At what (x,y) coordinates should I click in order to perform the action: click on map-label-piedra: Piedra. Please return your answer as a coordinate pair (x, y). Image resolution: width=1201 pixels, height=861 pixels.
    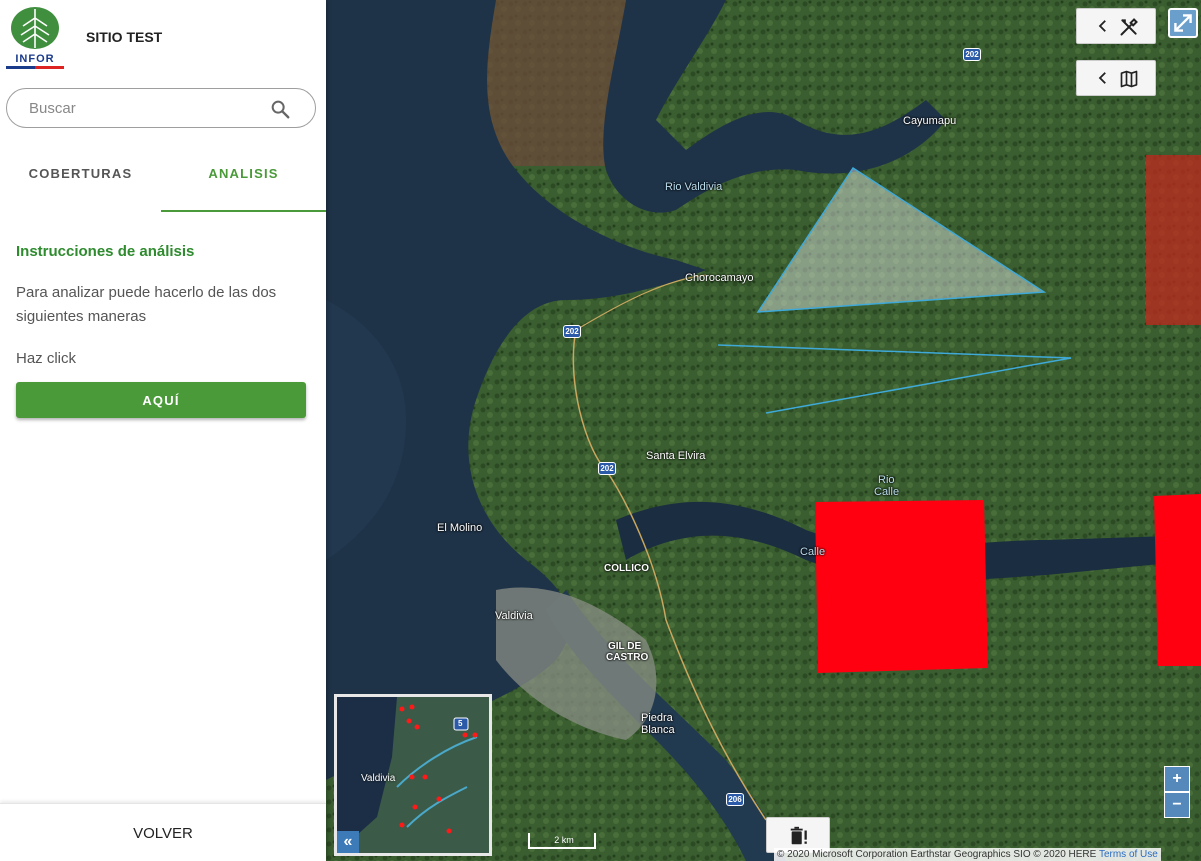
    Looking at the image, I should click on (657, 718).